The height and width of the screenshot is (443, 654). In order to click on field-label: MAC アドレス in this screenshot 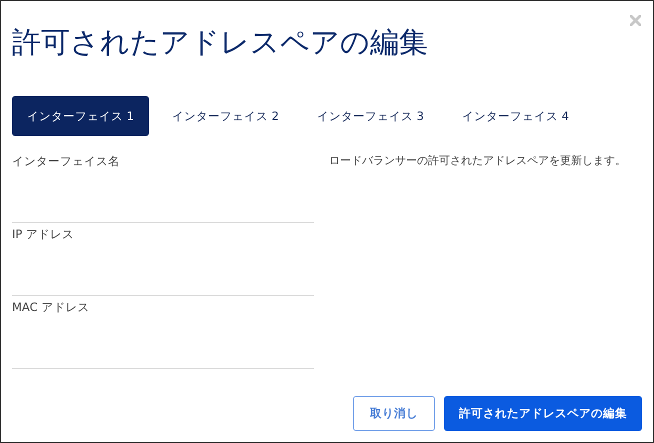, I will do `click(51, 307)`.